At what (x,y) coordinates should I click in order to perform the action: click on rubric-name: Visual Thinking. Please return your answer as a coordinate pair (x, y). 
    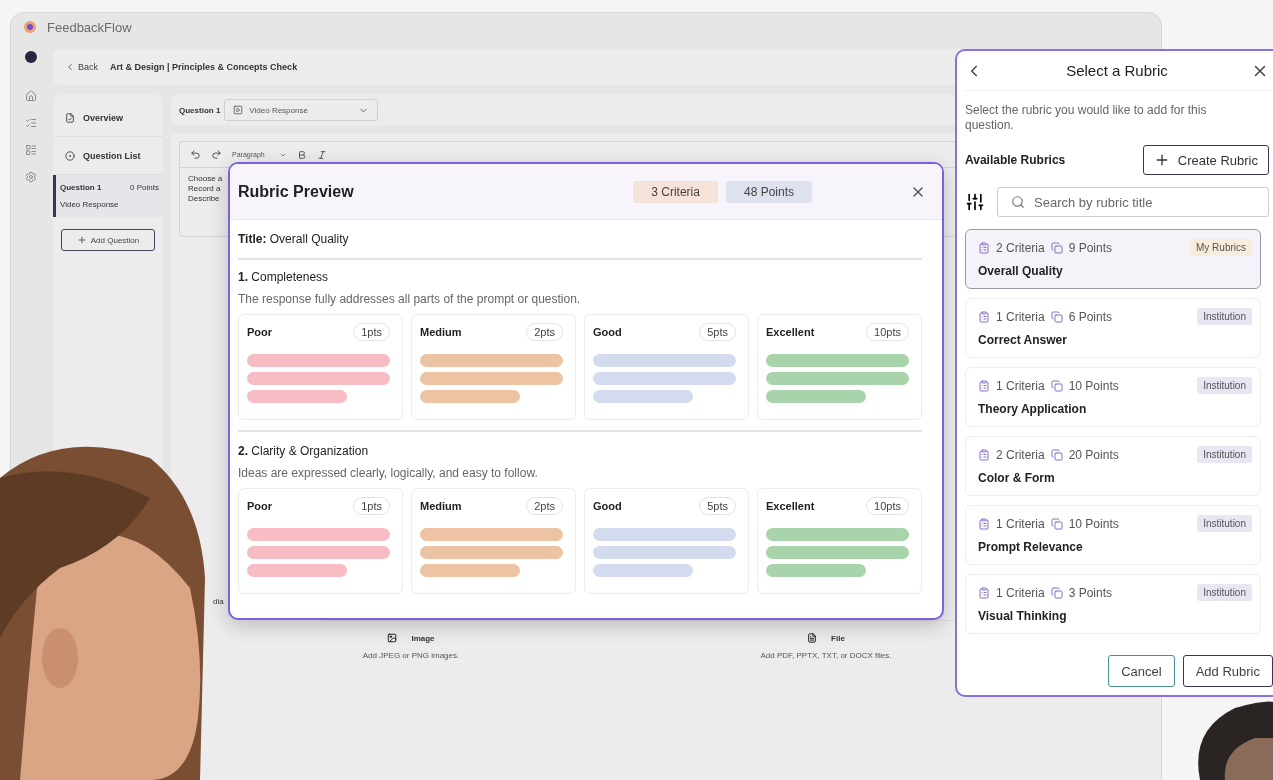
    Looking at the image, I should click on (1023, 616).